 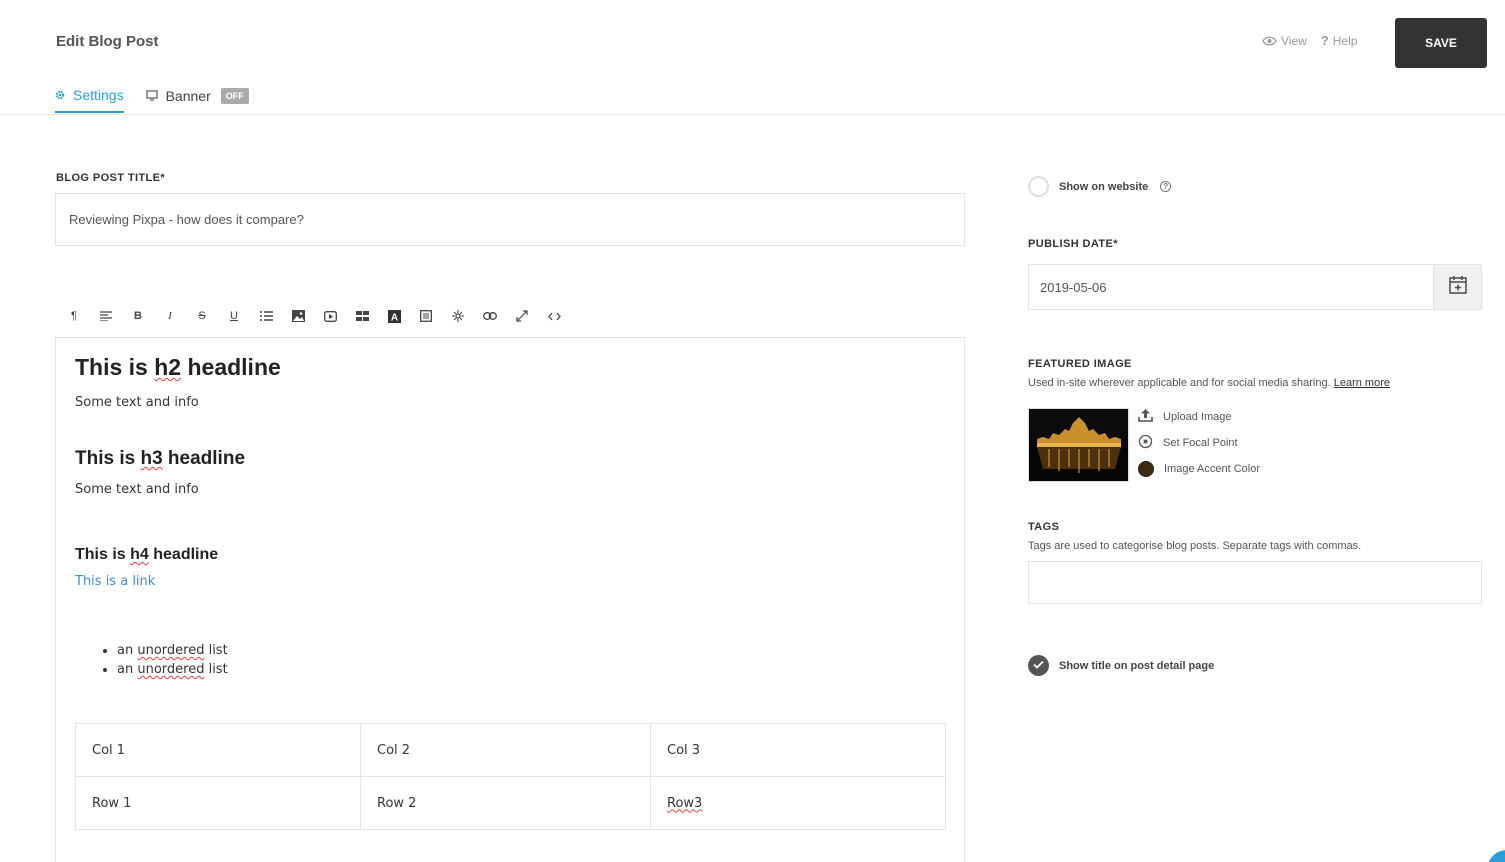 I want to click on image-icon, so click(x=298, y=316).